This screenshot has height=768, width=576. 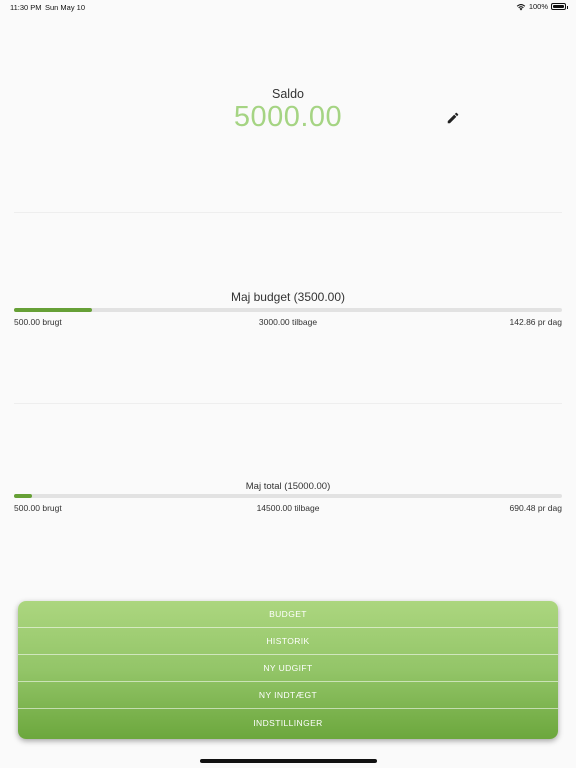 What do you see at coordinates (288, 486) in the screenshot?
I see `monthly-total-title: Maj total (15000.00)` at bounding box center [288, 486].